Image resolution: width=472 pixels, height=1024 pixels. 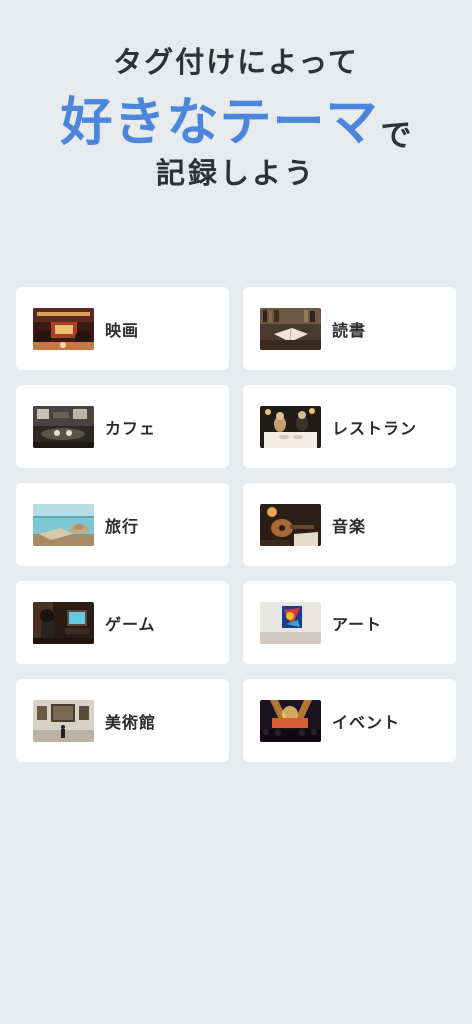 What do you see at coordinates (63, 426) in the screenshot?
I see `cafe-photo-icon` at bounding box center [63, 426].